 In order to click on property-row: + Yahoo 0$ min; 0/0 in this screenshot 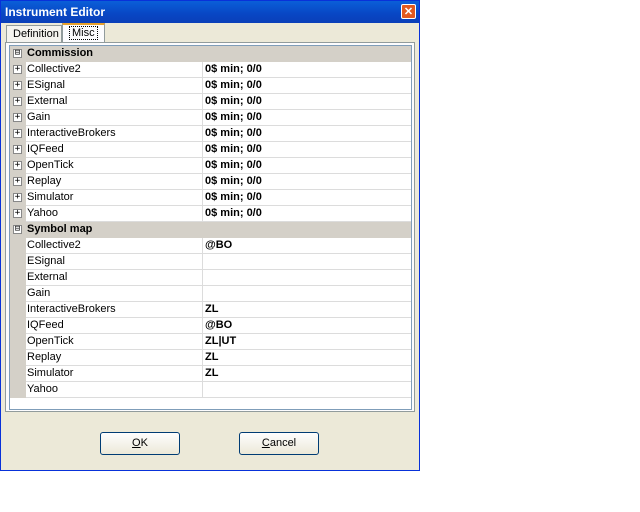, I will do `click(210, 214)`.